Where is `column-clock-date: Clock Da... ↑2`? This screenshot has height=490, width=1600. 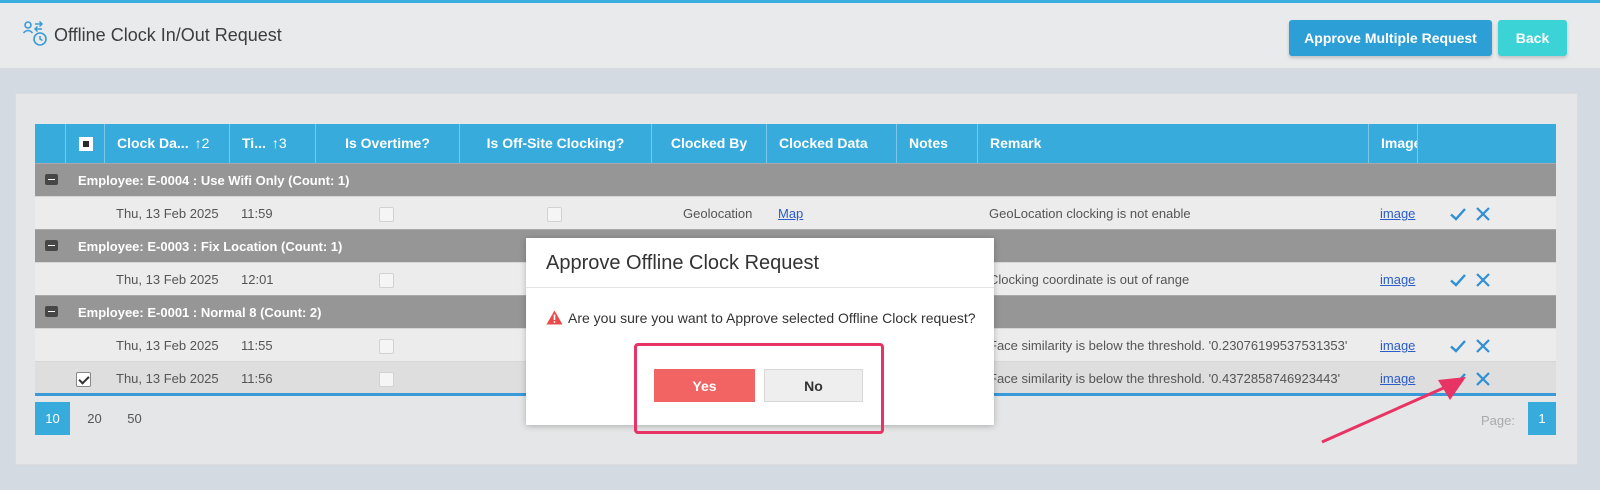 column-clock-date: Clock Da... ↑2 is located at coordinates (166, 143).